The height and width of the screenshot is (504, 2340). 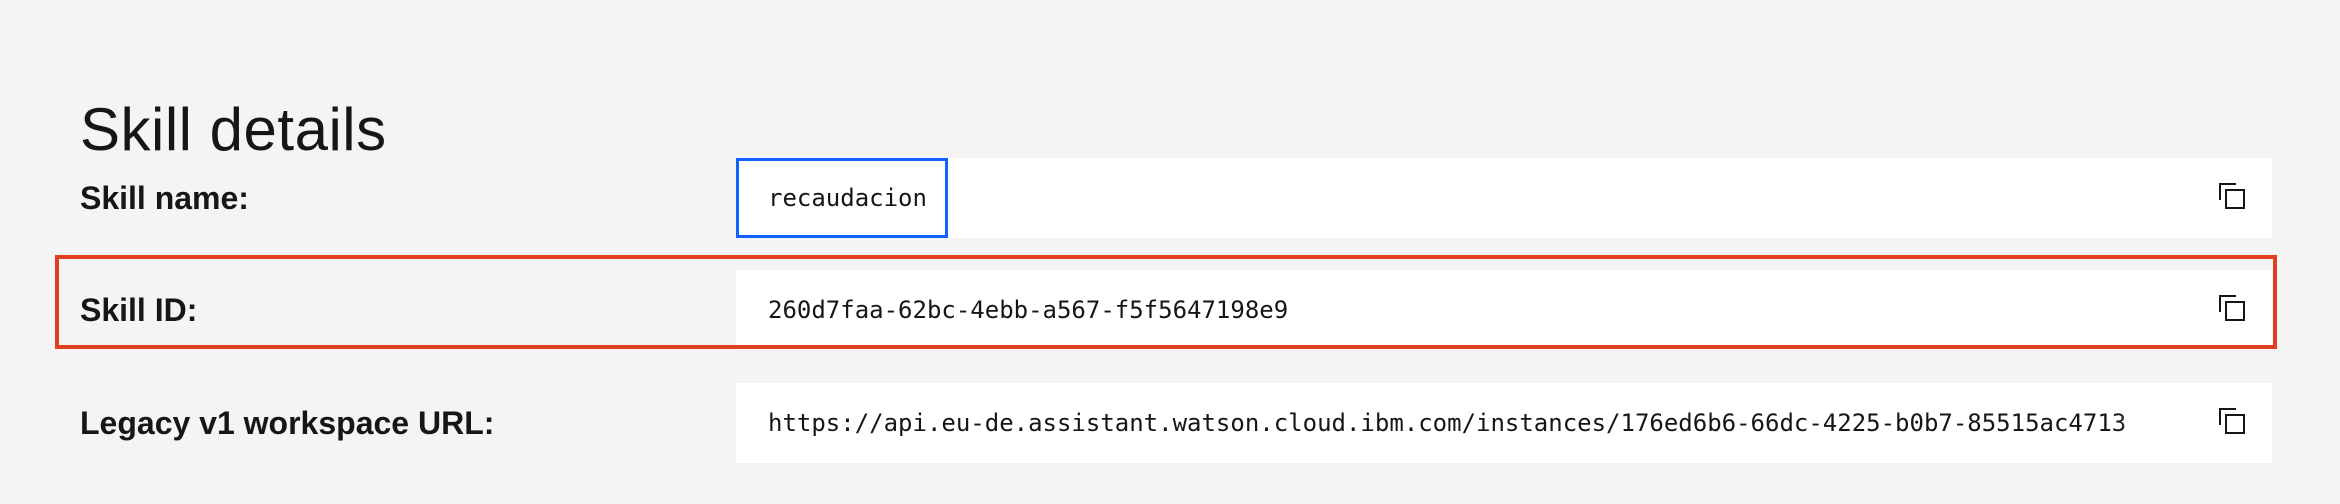 I want to click on skill-id-value: 260d7faa-62bc-4ebb-a567-f5f5647198e9, so click(x=1473, y=310).